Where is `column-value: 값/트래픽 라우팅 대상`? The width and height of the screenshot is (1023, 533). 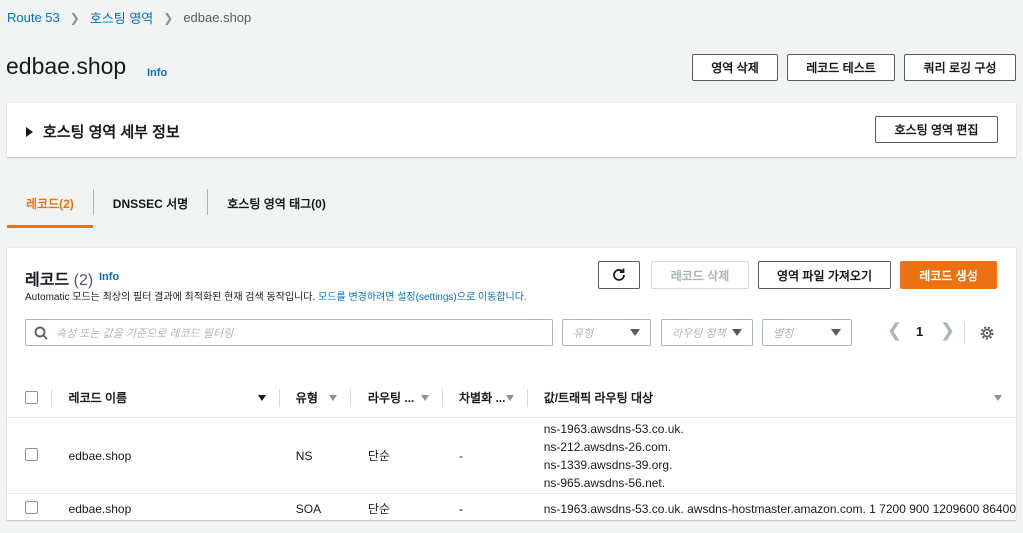
column-value: 값/트래픽 라우팅 대상 is located at coordinates (771, 398).